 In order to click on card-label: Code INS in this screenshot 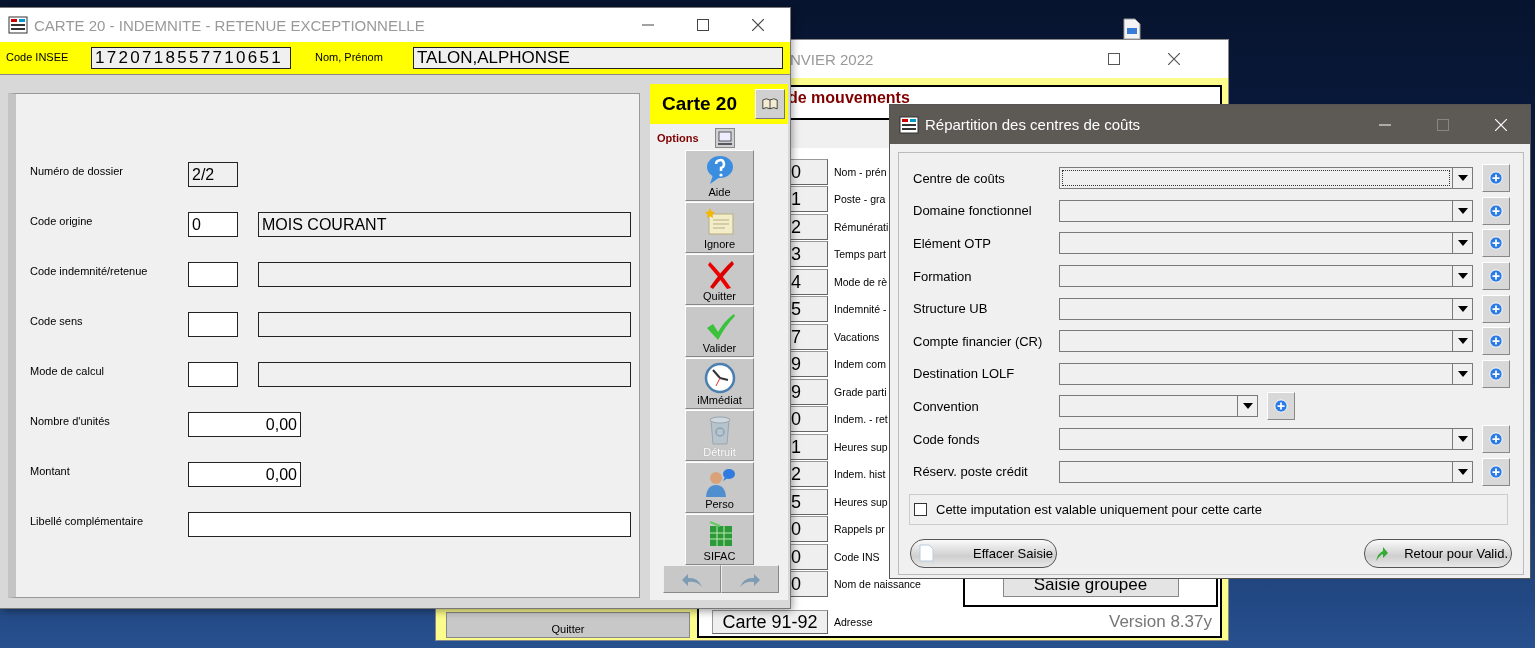, I will do `click(857, 556)`.